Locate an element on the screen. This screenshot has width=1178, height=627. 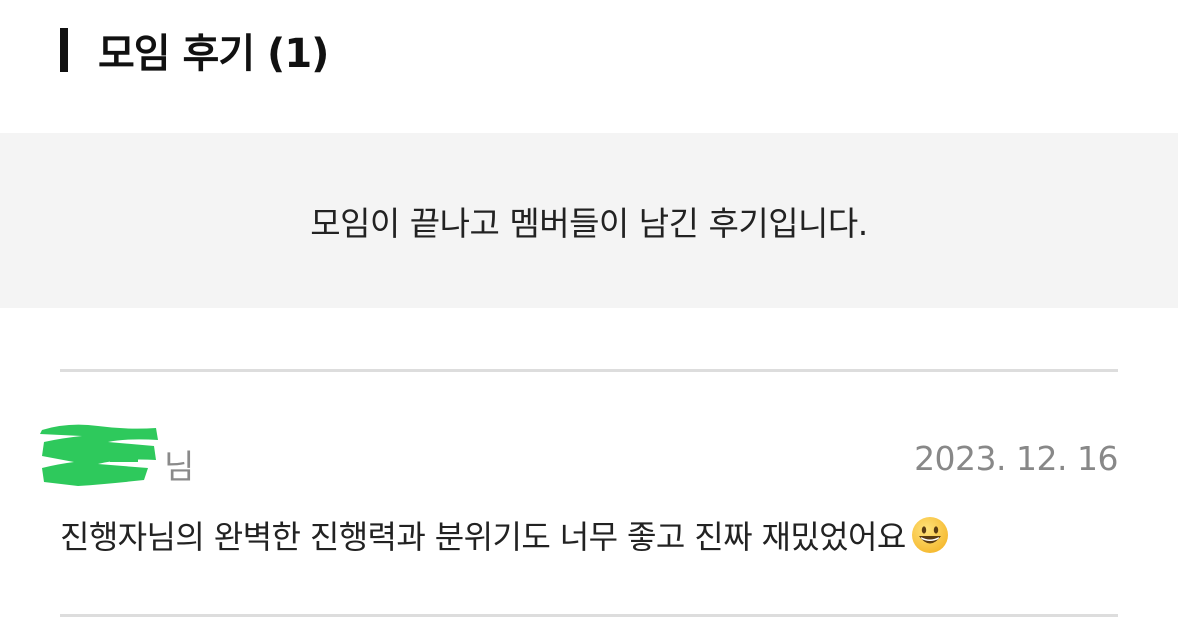
section-header: 모임 후기 (1) is located at coordinates (194, 51).